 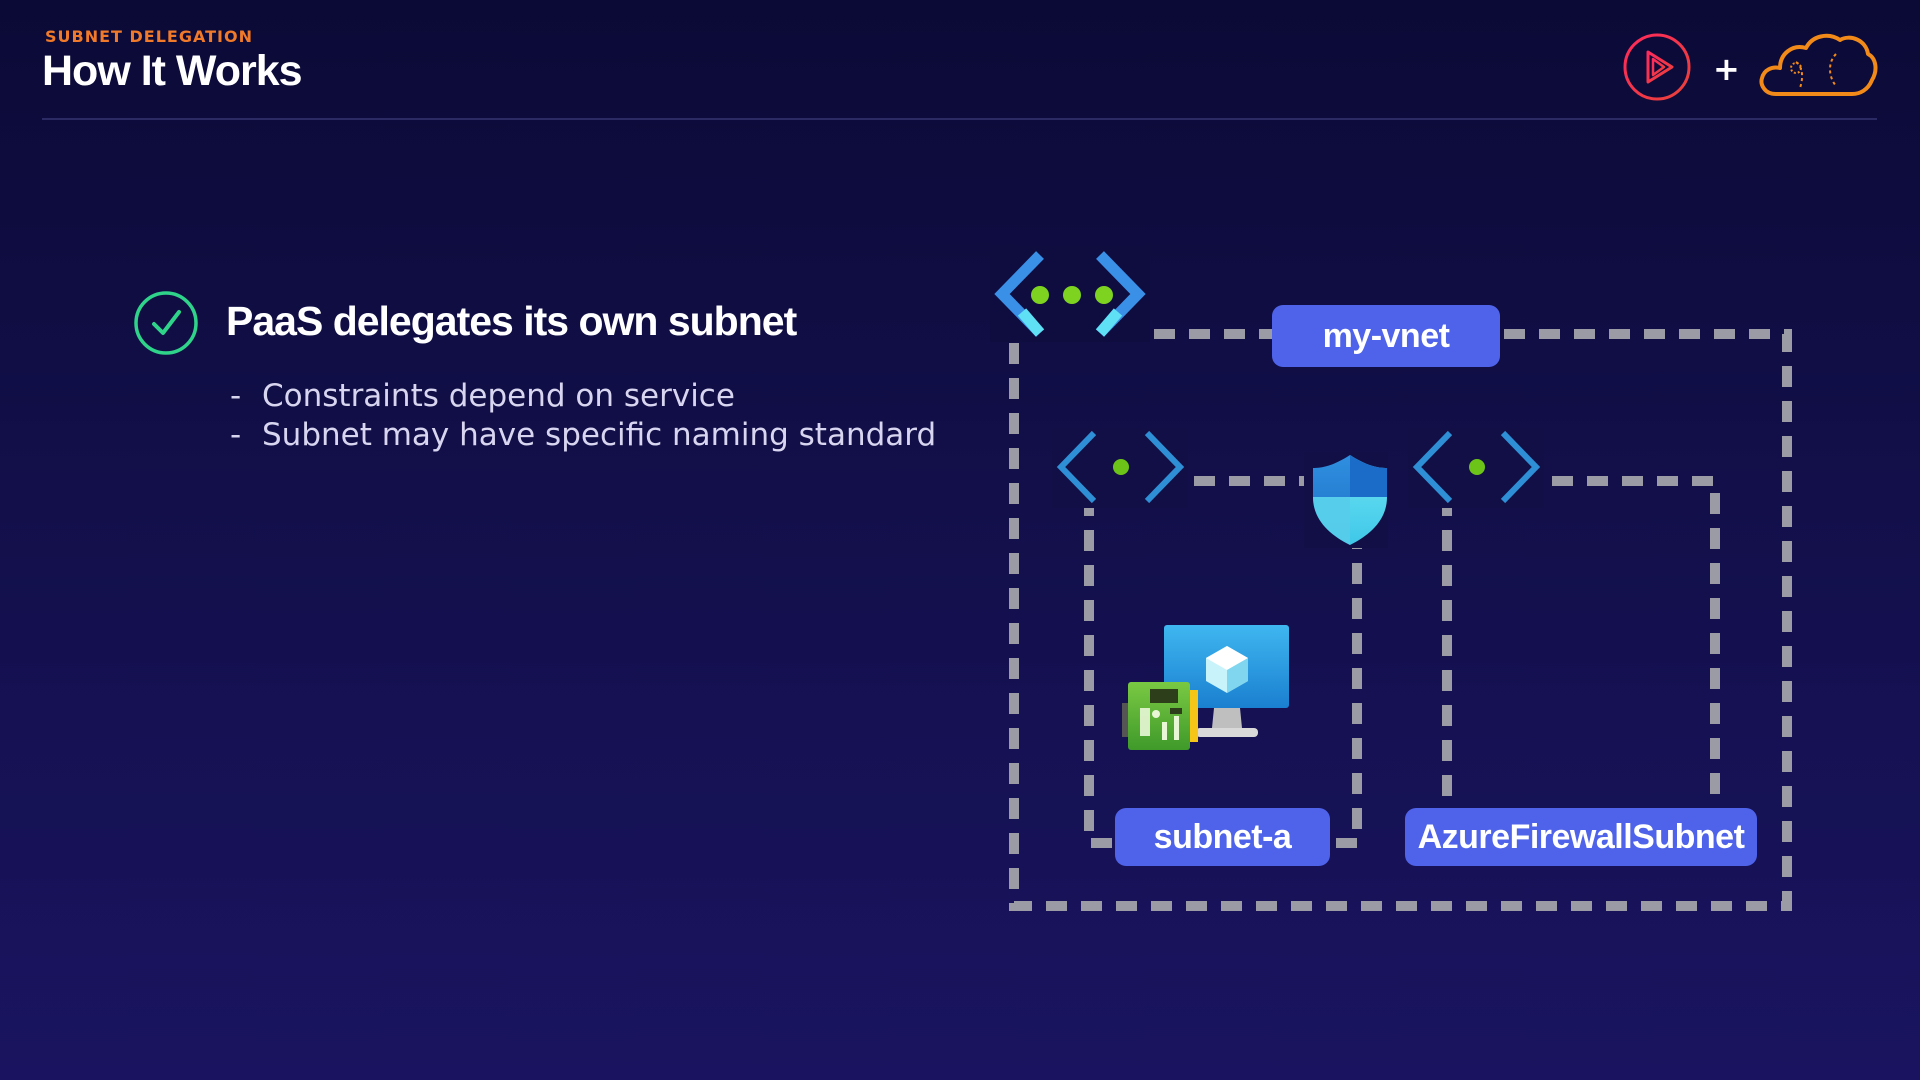 I want to click on vnet-icon, so click(x=1070, y=294).